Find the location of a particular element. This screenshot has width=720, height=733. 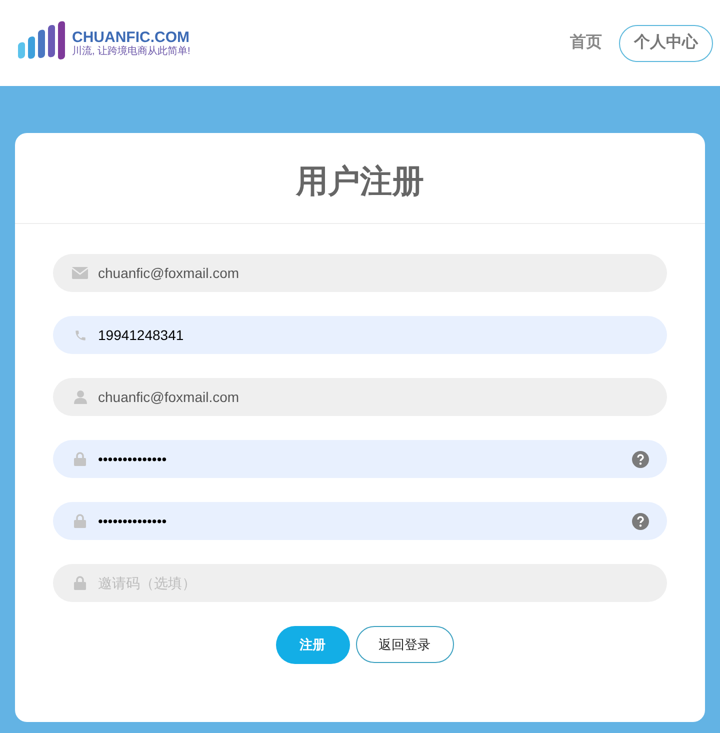

mail-icon is located at coordinates (80, 273).